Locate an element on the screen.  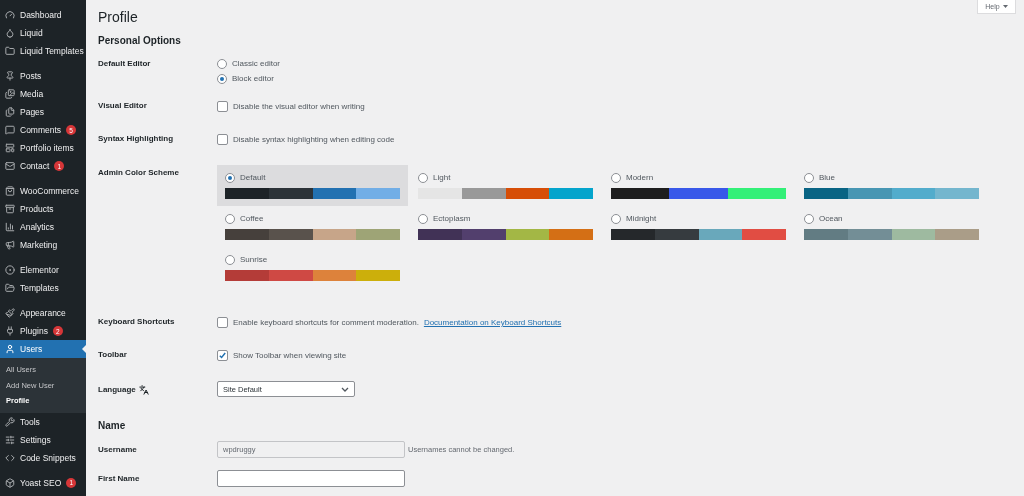
archive-icon is located at coordinates (10, 209).